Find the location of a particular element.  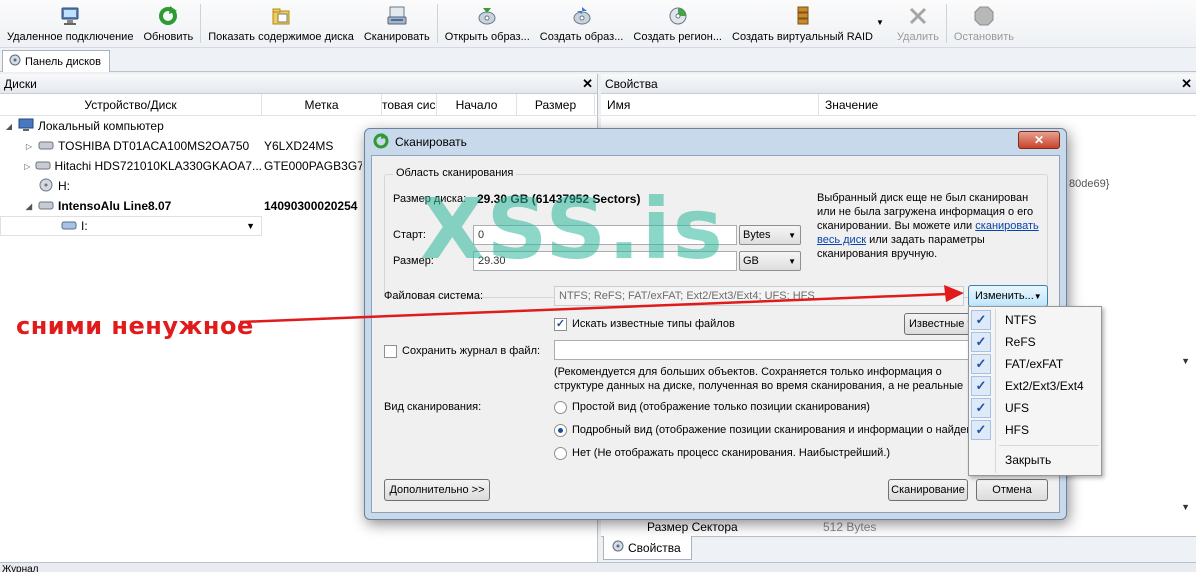

property-value: 512 Bytes is located at coordinates (850, 527).